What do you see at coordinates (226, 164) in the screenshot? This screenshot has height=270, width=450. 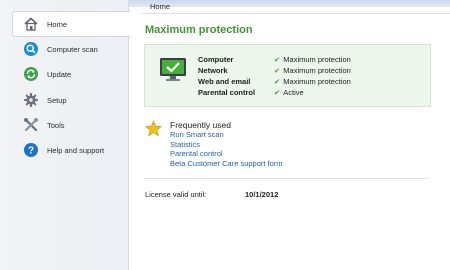 I see `beta-support-form-link: Beta Customer Care support form` at bounding box center [226, 164].